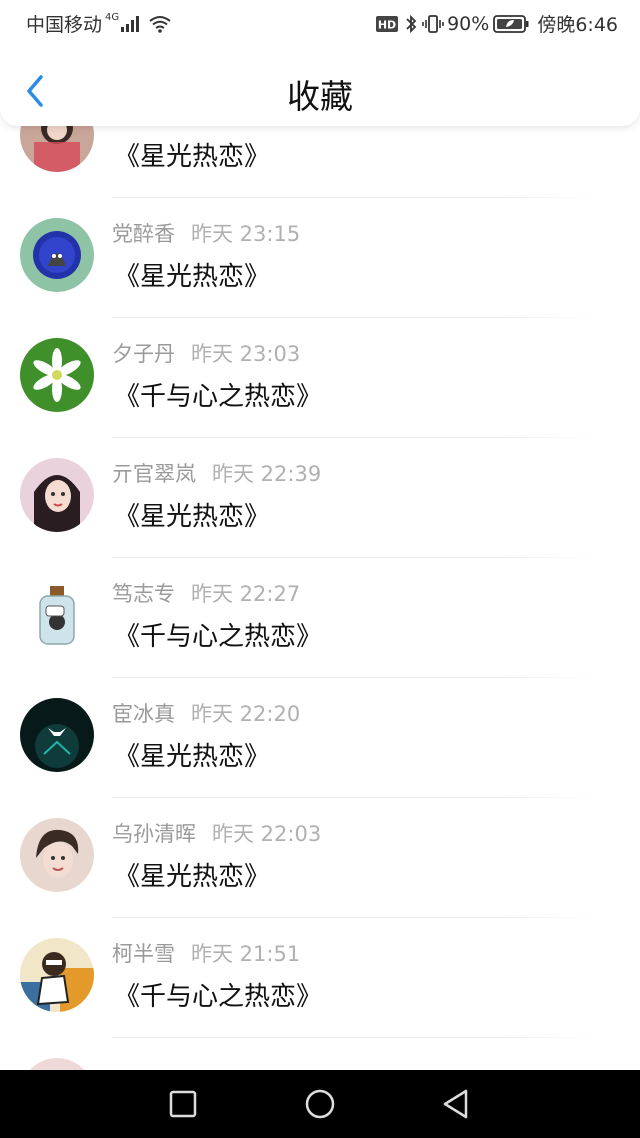  Describe the element at coordinates (143, 594) in the screenshot. I see `author-name: 笃志专` at that location.